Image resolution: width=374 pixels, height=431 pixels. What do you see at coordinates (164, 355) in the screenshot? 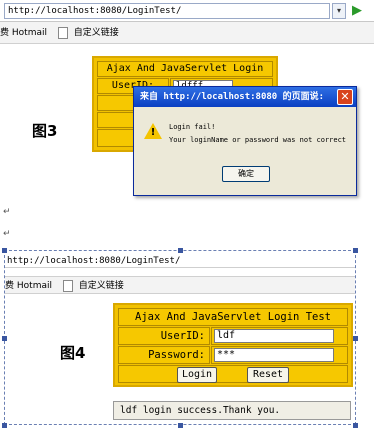
I see `password-label: Password:` at bounding box center [164, 355].